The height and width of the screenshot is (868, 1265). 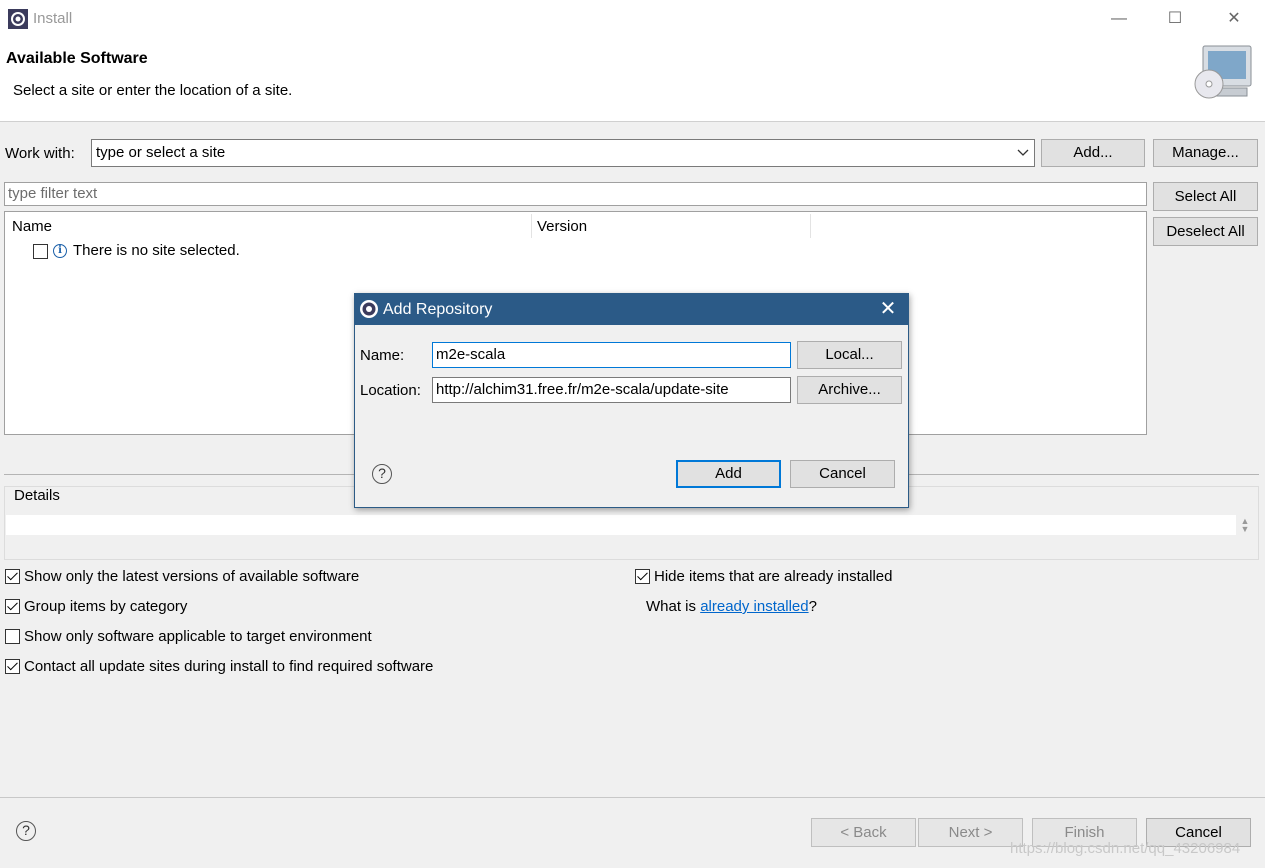 What do you see at coordinates (1119, 19) in the screenshot?
I see `minimize-button: —` at bounding box center [1119, 19].